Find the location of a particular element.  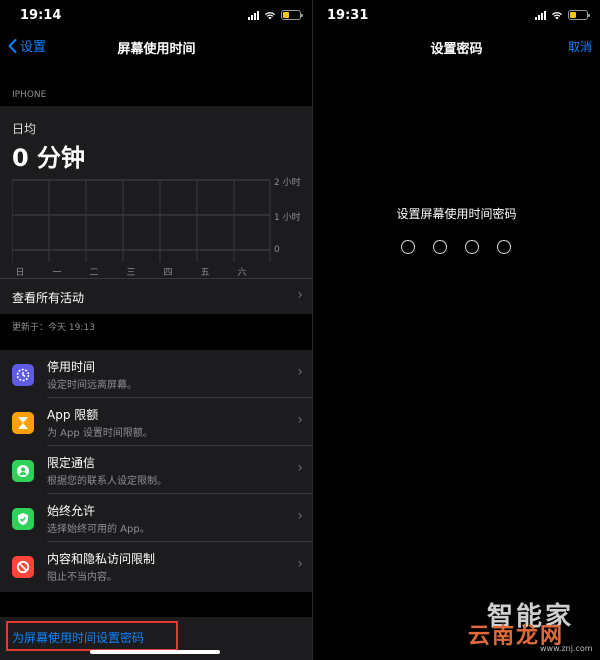

always-allowed-subtitle: 选择始终可用的 App。 is located at coordinates (98, 529).